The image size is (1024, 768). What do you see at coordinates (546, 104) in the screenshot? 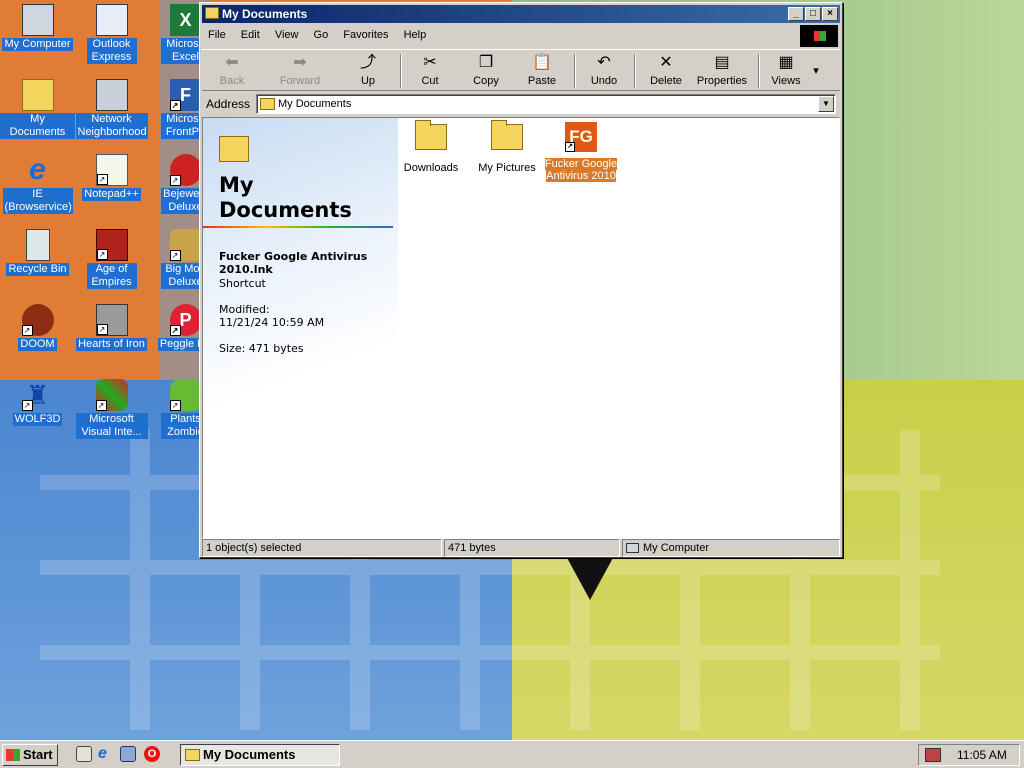
I see `address-field: My Documents ▼` at bounding box center [546, 104].